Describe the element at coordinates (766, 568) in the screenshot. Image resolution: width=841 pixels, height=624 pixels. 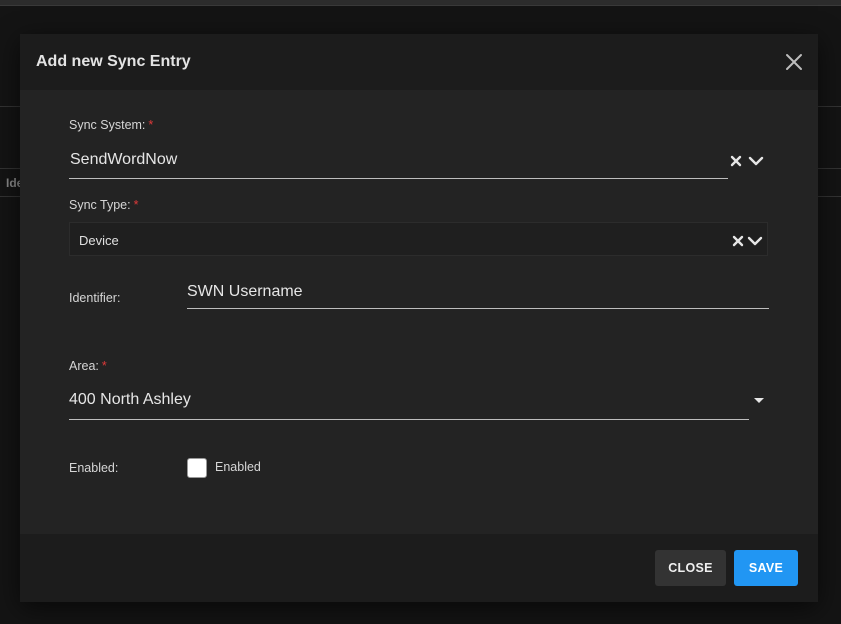
I see `save-button: SAVE` at that location.